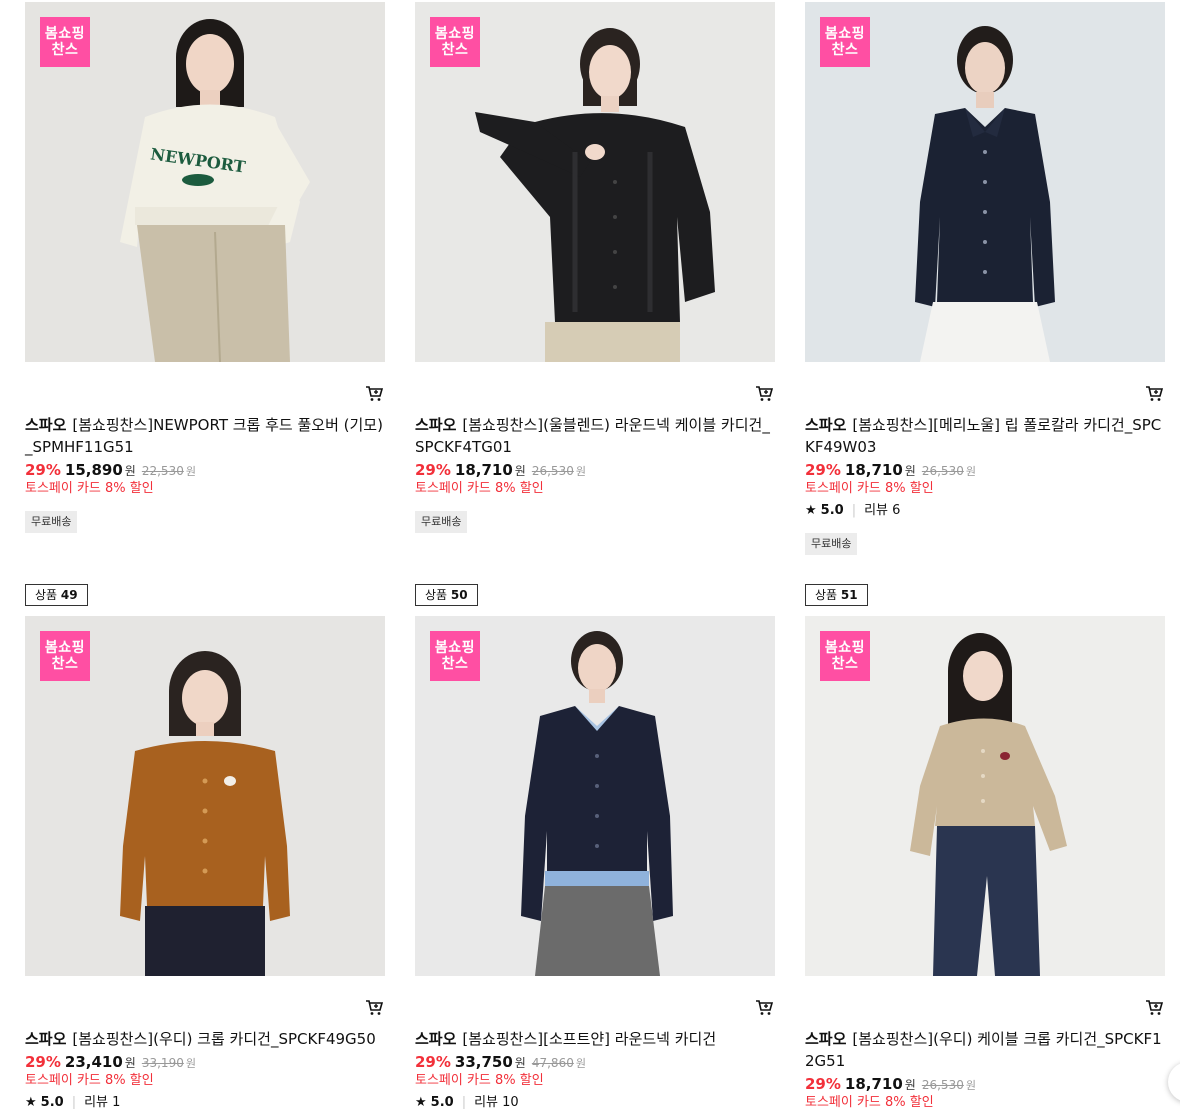 Image resolution: width=1180 pixels, height=1109 pixels. I want to click on price-row: 29% 23,410 원 33,190 원, so click(110, 1063).